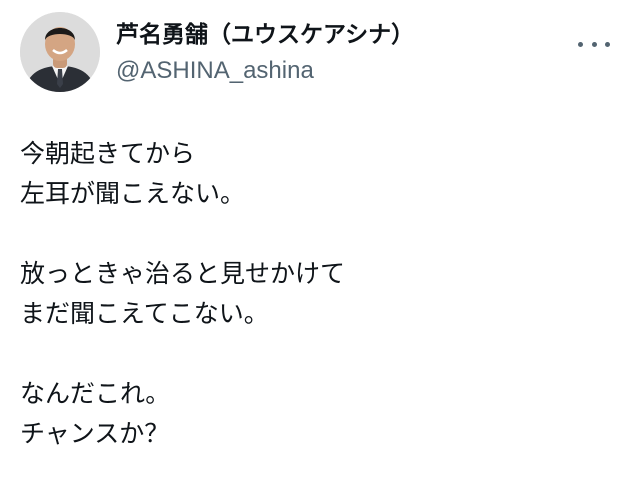  Describe the element at coordinates (144, 313) in the screenshot. I see `tweet-line: まだ聞こえてこない。` at that location.